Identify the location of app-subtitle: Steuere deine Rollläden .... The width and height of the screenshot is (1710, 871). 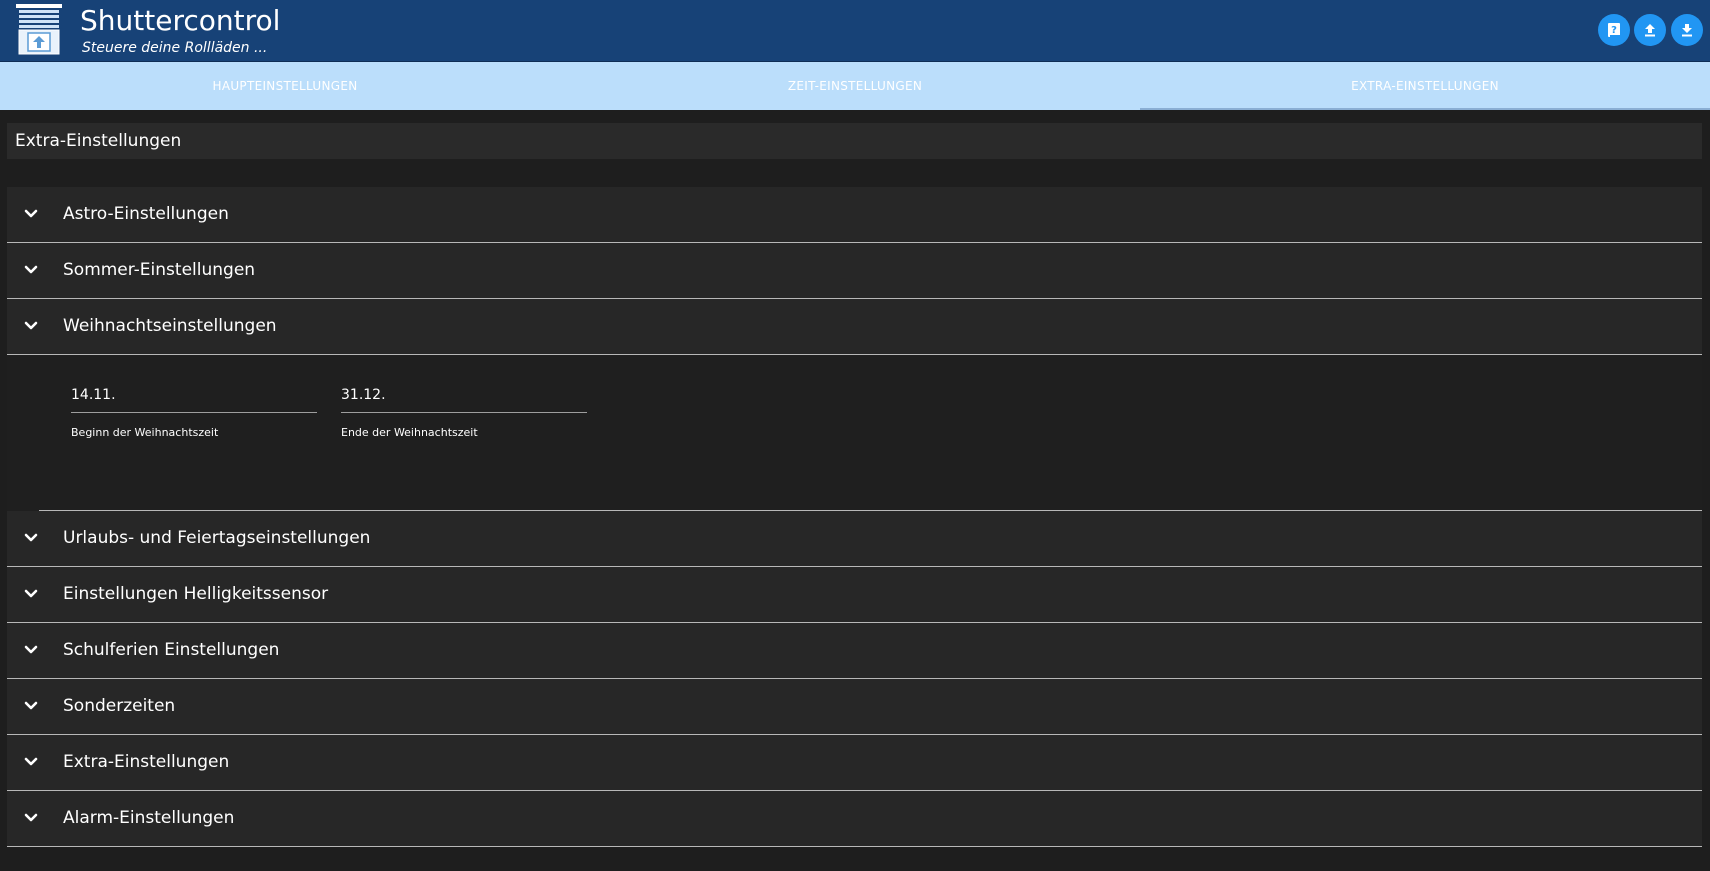
(175, 48).